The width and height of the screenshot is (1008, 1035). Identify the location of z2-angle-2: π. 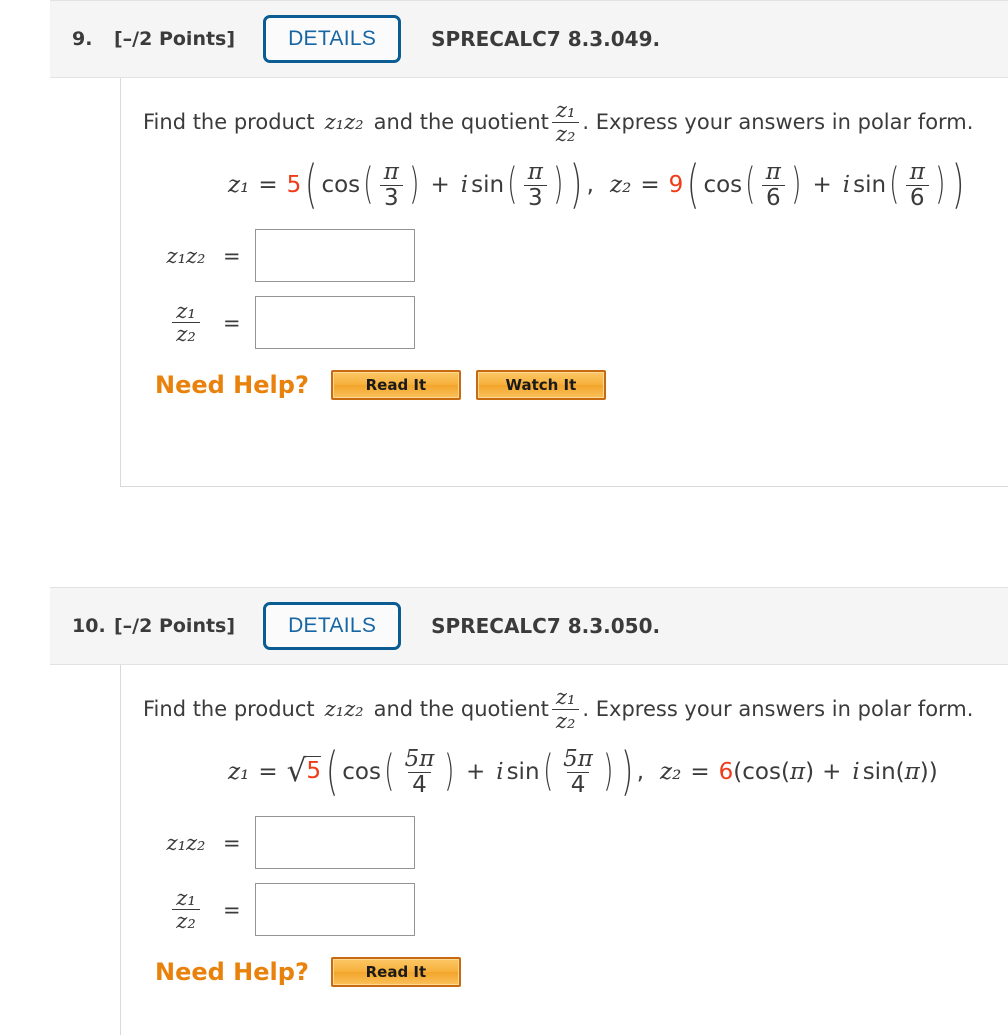
(912, 772).